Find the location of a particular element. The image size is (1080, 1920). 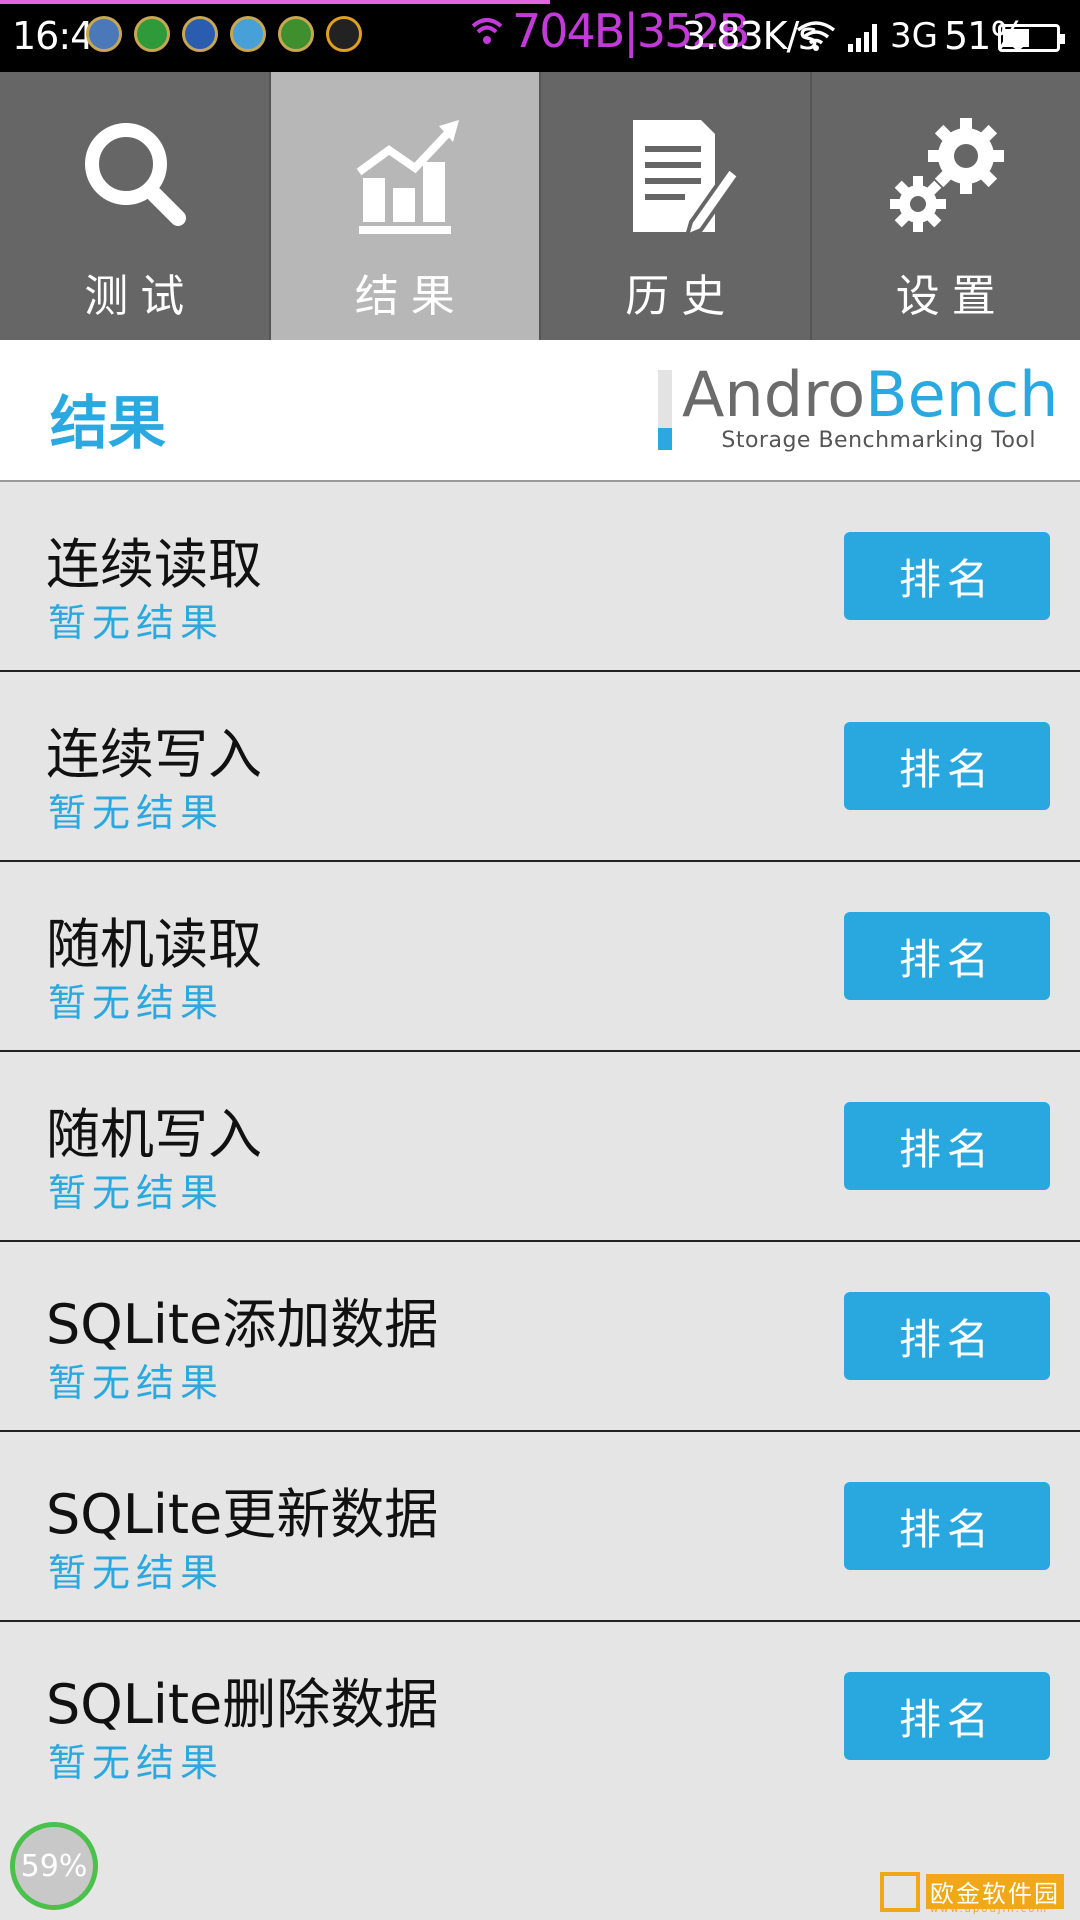

page-title: 结果 is located at coordinates (108, 423).